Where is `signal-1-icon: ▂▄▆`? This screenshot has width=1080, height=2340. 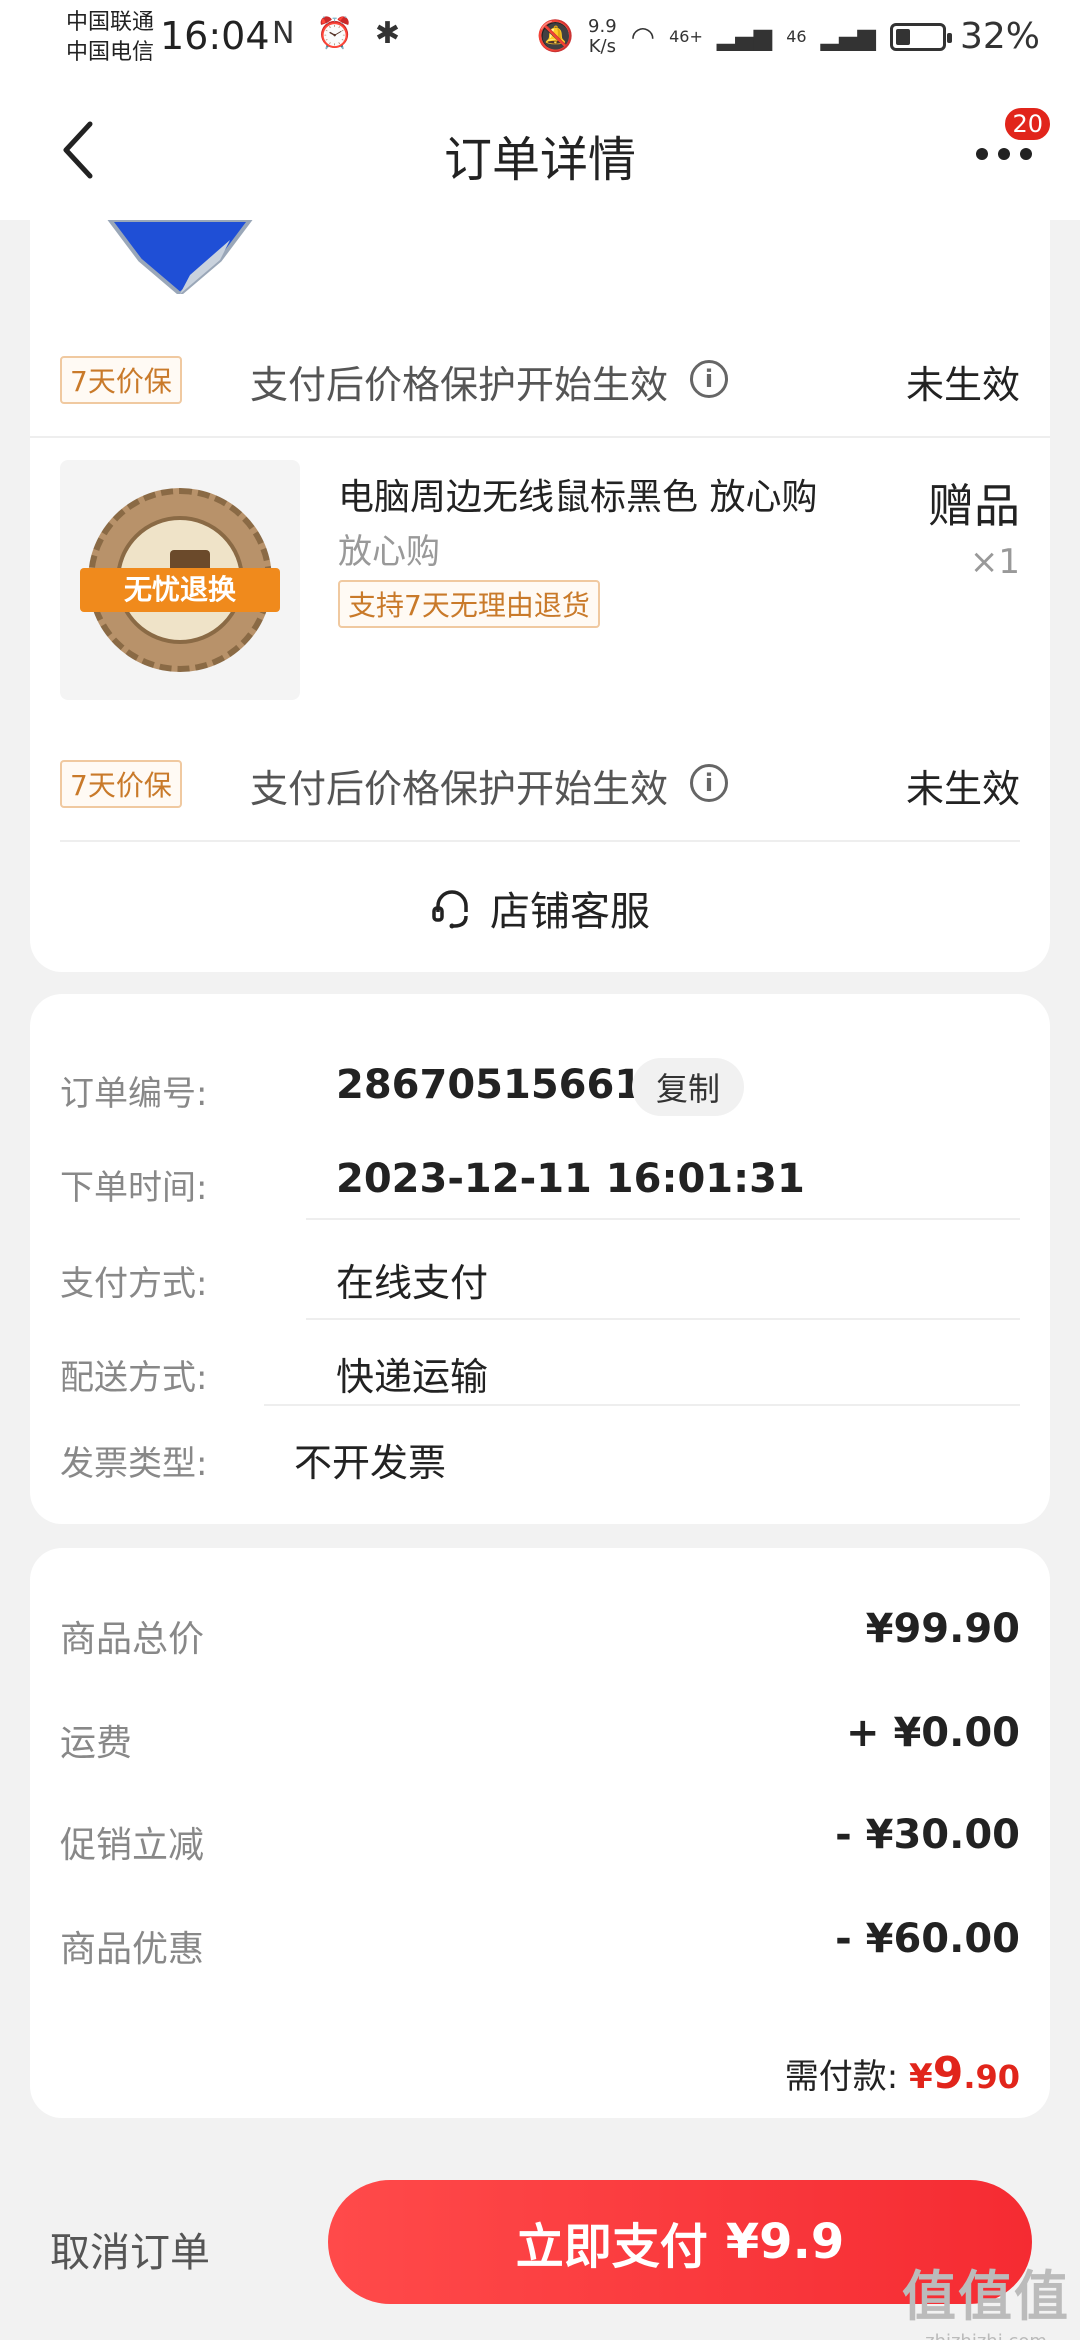
signal-1-icon: ▂▄▆ is located at coordinates (744, 36).